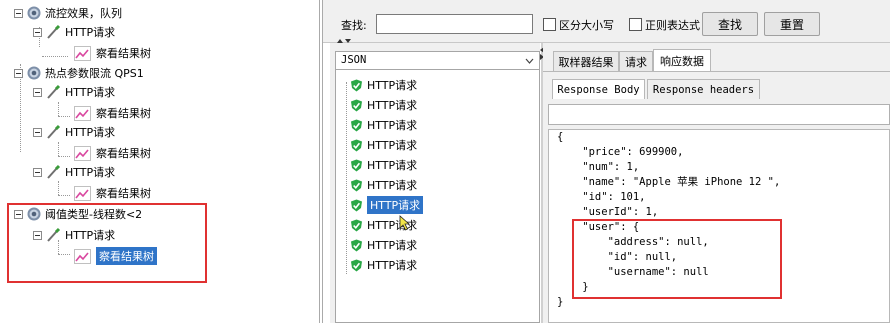  I want to click on search-input, so click(454, 24).